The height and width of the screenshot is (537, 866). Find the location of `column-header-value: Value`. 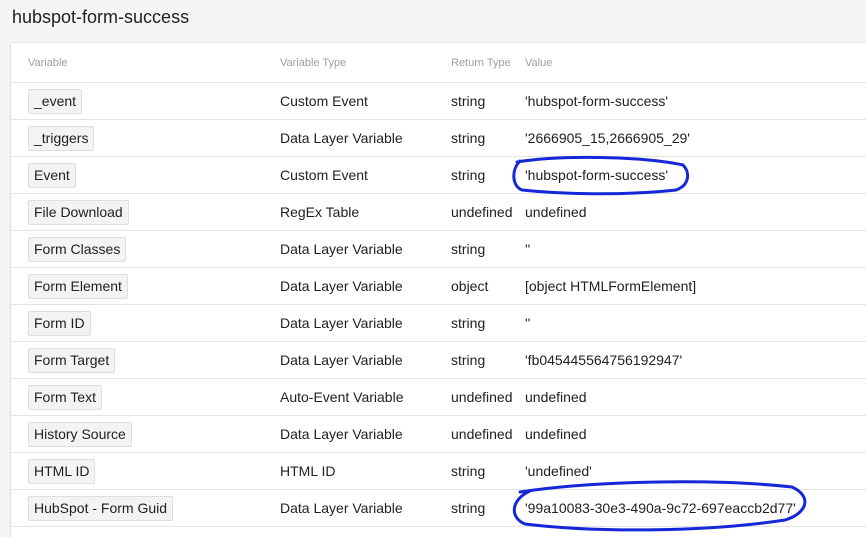

column-header-value: Value is located at coordinates (539, 62).